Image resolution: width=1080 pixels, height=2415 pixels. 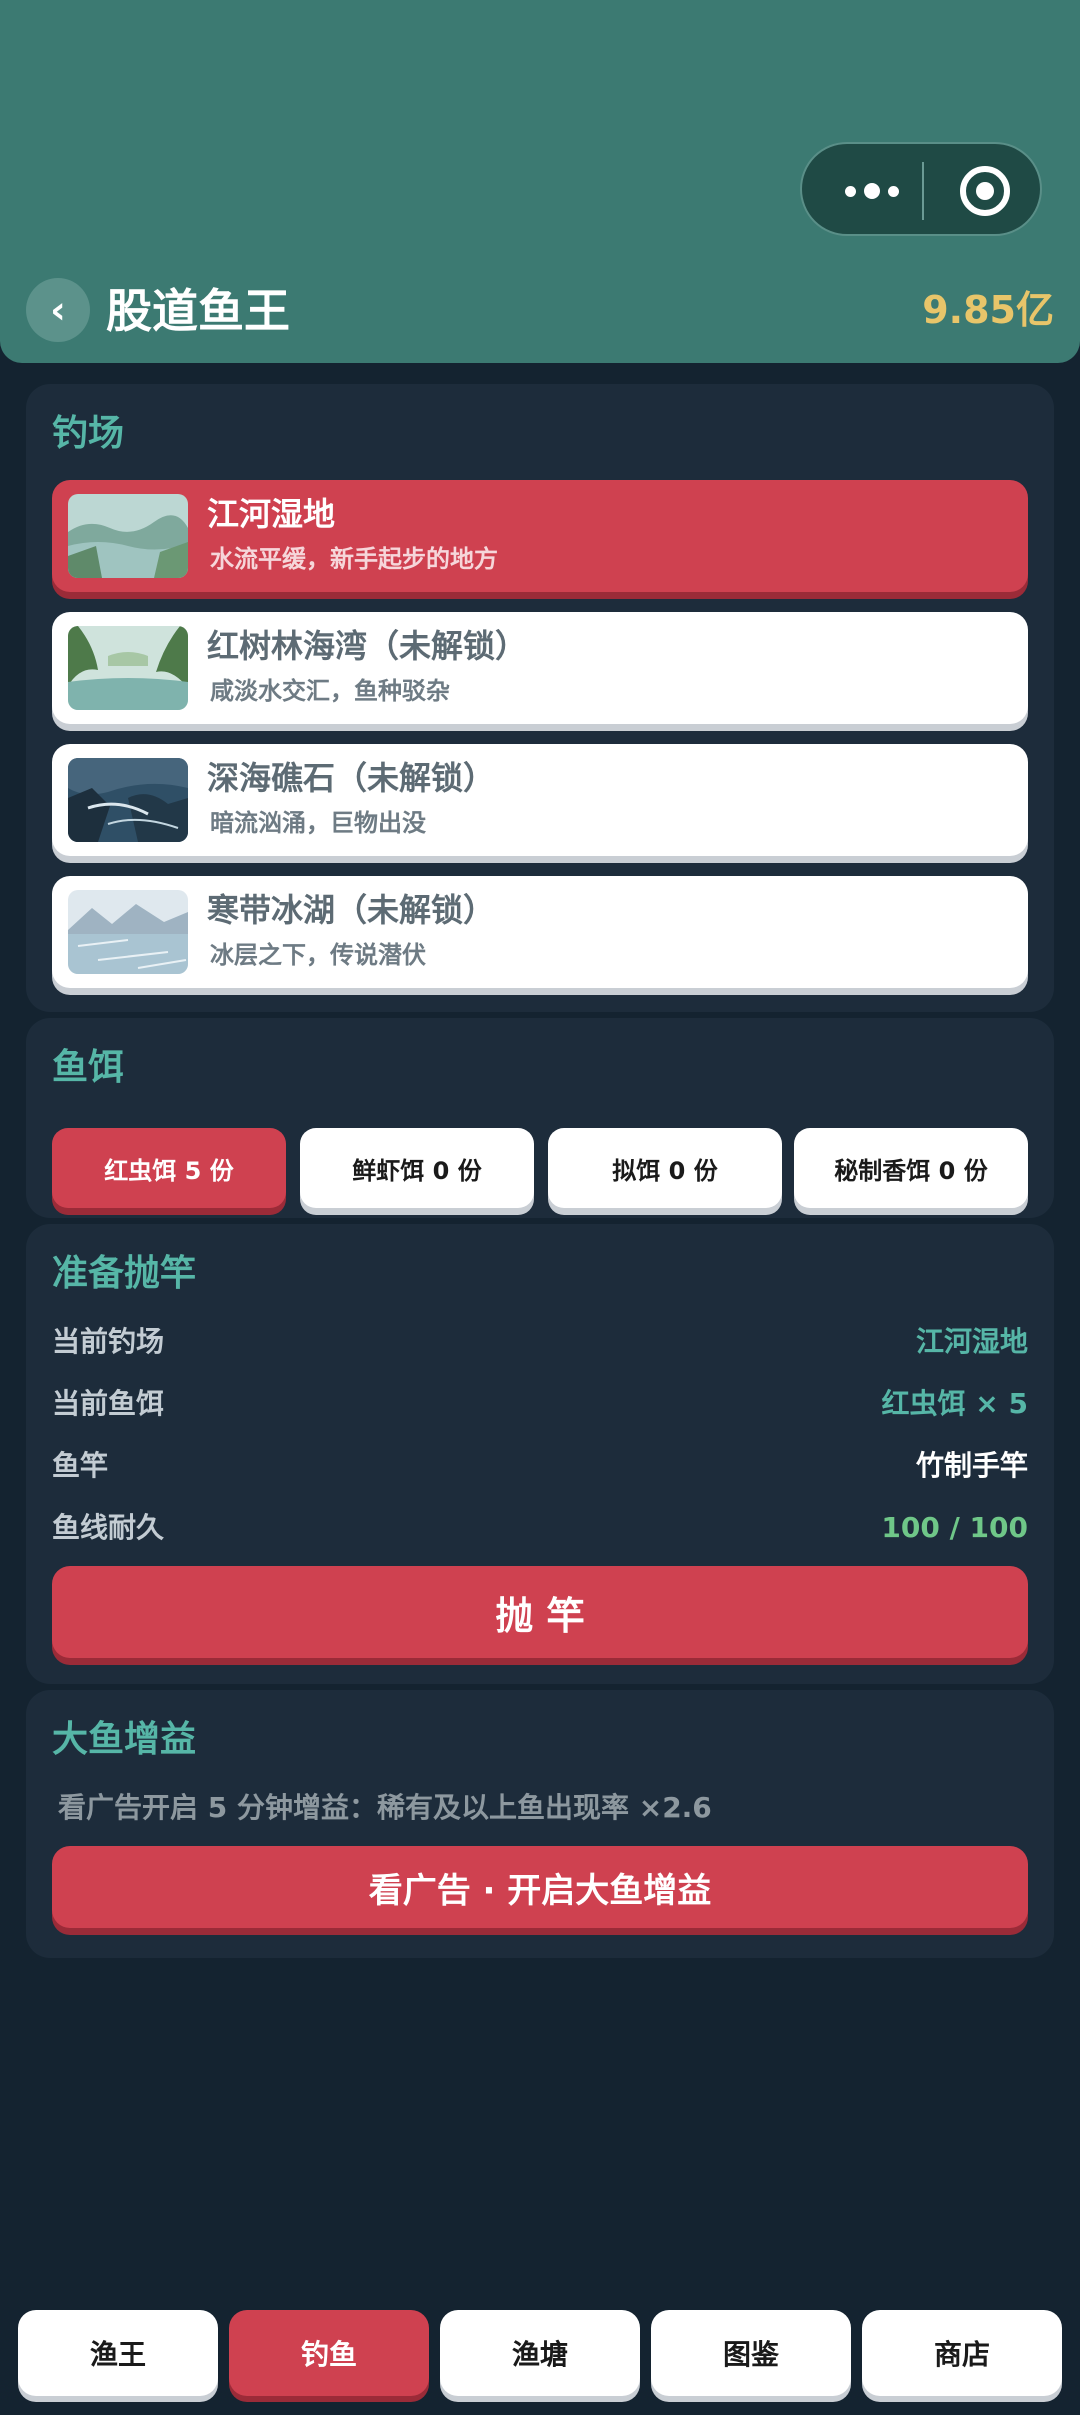 What do you see at coordinates (540, 1887) in the screenshot?
I see `watch-ad-button: 看广告 · 开启大鱼增益` at bounding box center [540, 1887].